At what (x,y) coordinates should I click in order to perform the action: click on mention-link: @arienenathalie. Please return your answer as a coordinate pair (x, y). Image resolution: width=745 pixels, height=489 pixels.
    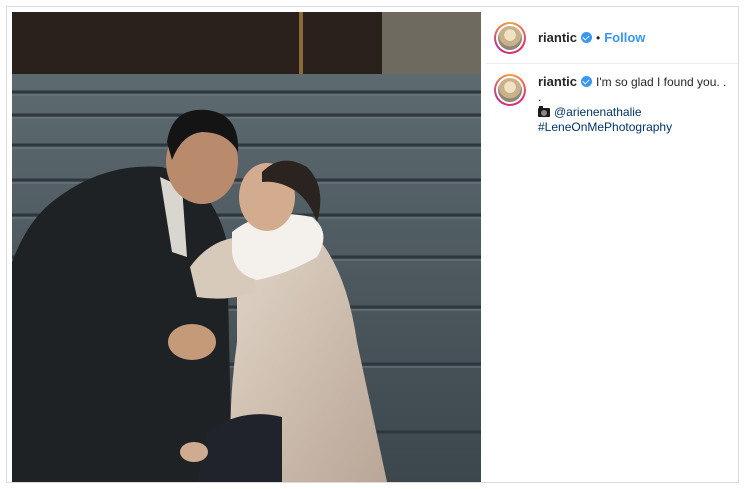
    Looking at the image, I should click on (598, 112).